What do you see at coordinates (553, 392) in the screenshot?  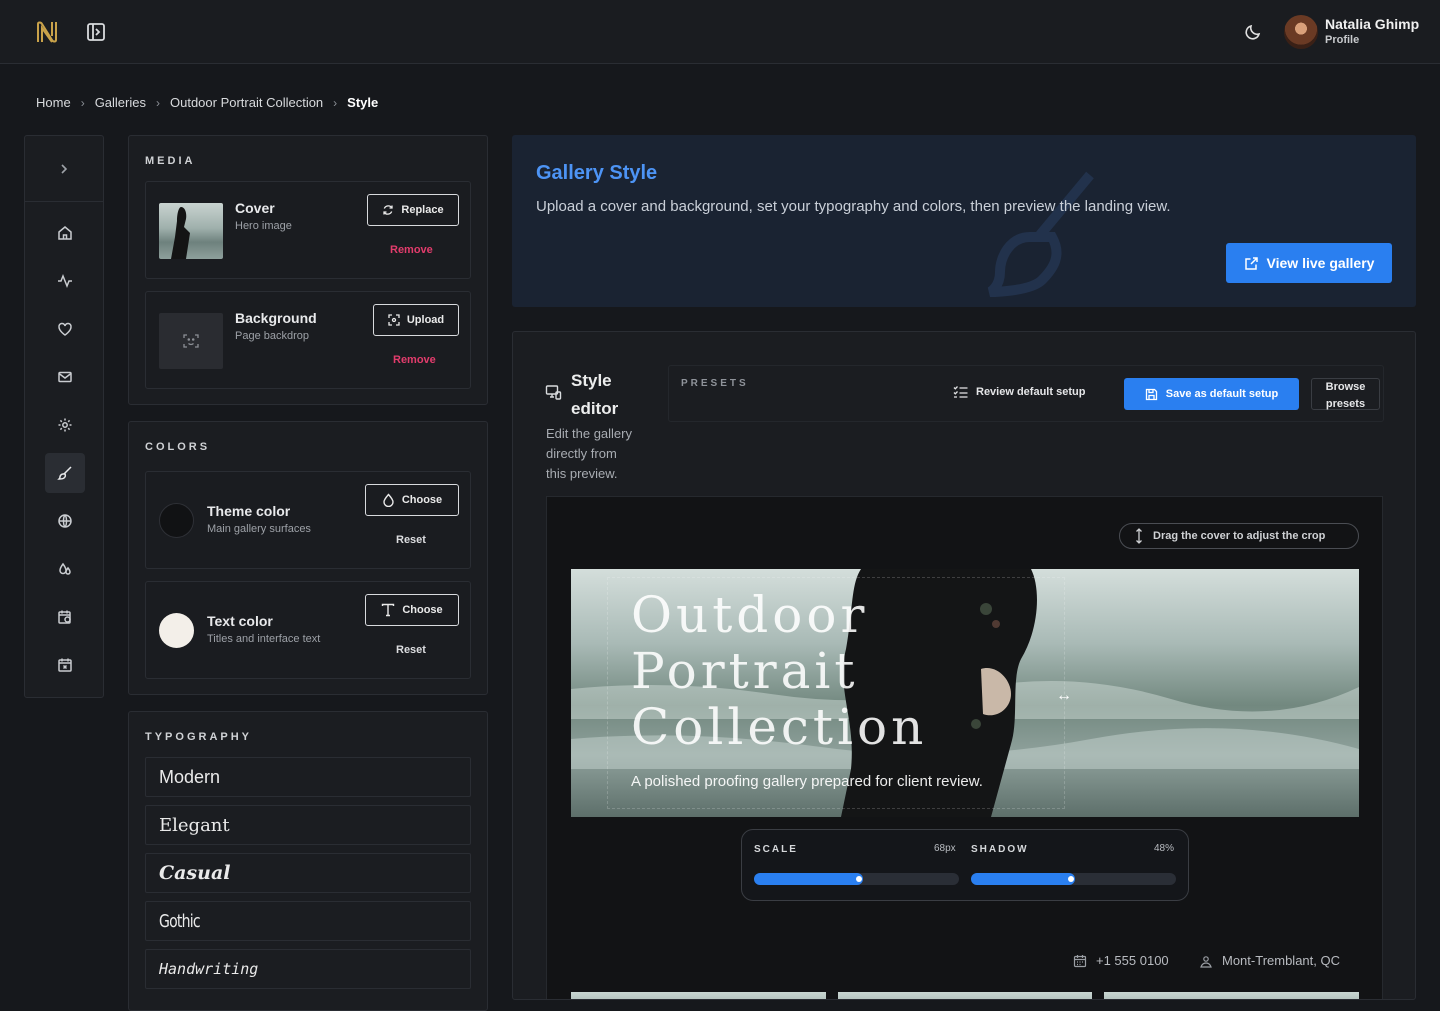 I see `device-preview-icon` at bounding box center [553, 392].